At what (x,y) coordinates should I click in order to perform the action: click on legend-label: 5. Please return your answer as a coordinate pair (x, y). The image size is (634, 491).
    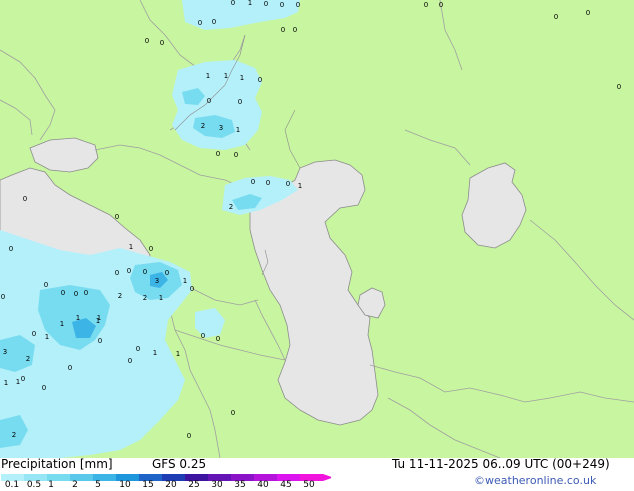
    Looking at the image, I should click on (98, 485).